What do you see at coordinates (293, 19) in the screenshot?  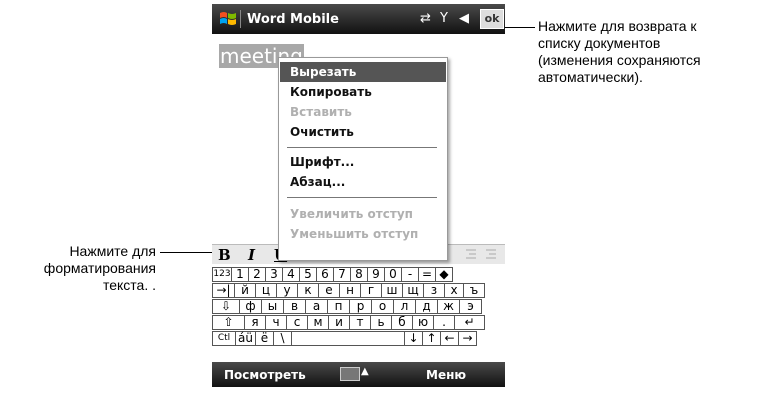 I see `app-title: Word Mobile` at bounding box center [293, 19].